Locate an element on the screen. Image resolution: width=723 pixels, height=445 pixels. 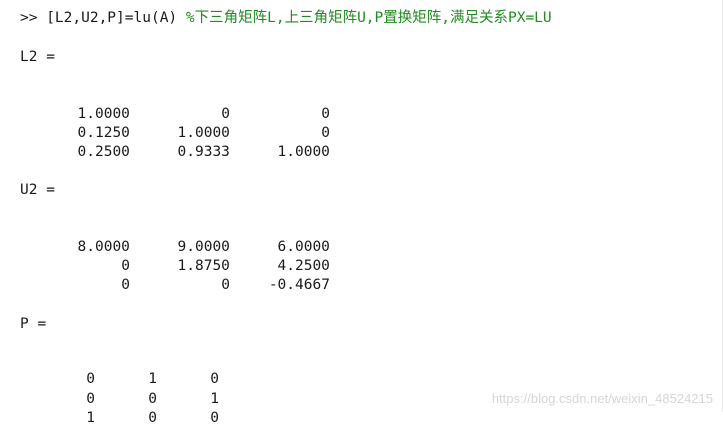
u2-row: 0 0 -0.4667 is located at coordinates (175, 275).